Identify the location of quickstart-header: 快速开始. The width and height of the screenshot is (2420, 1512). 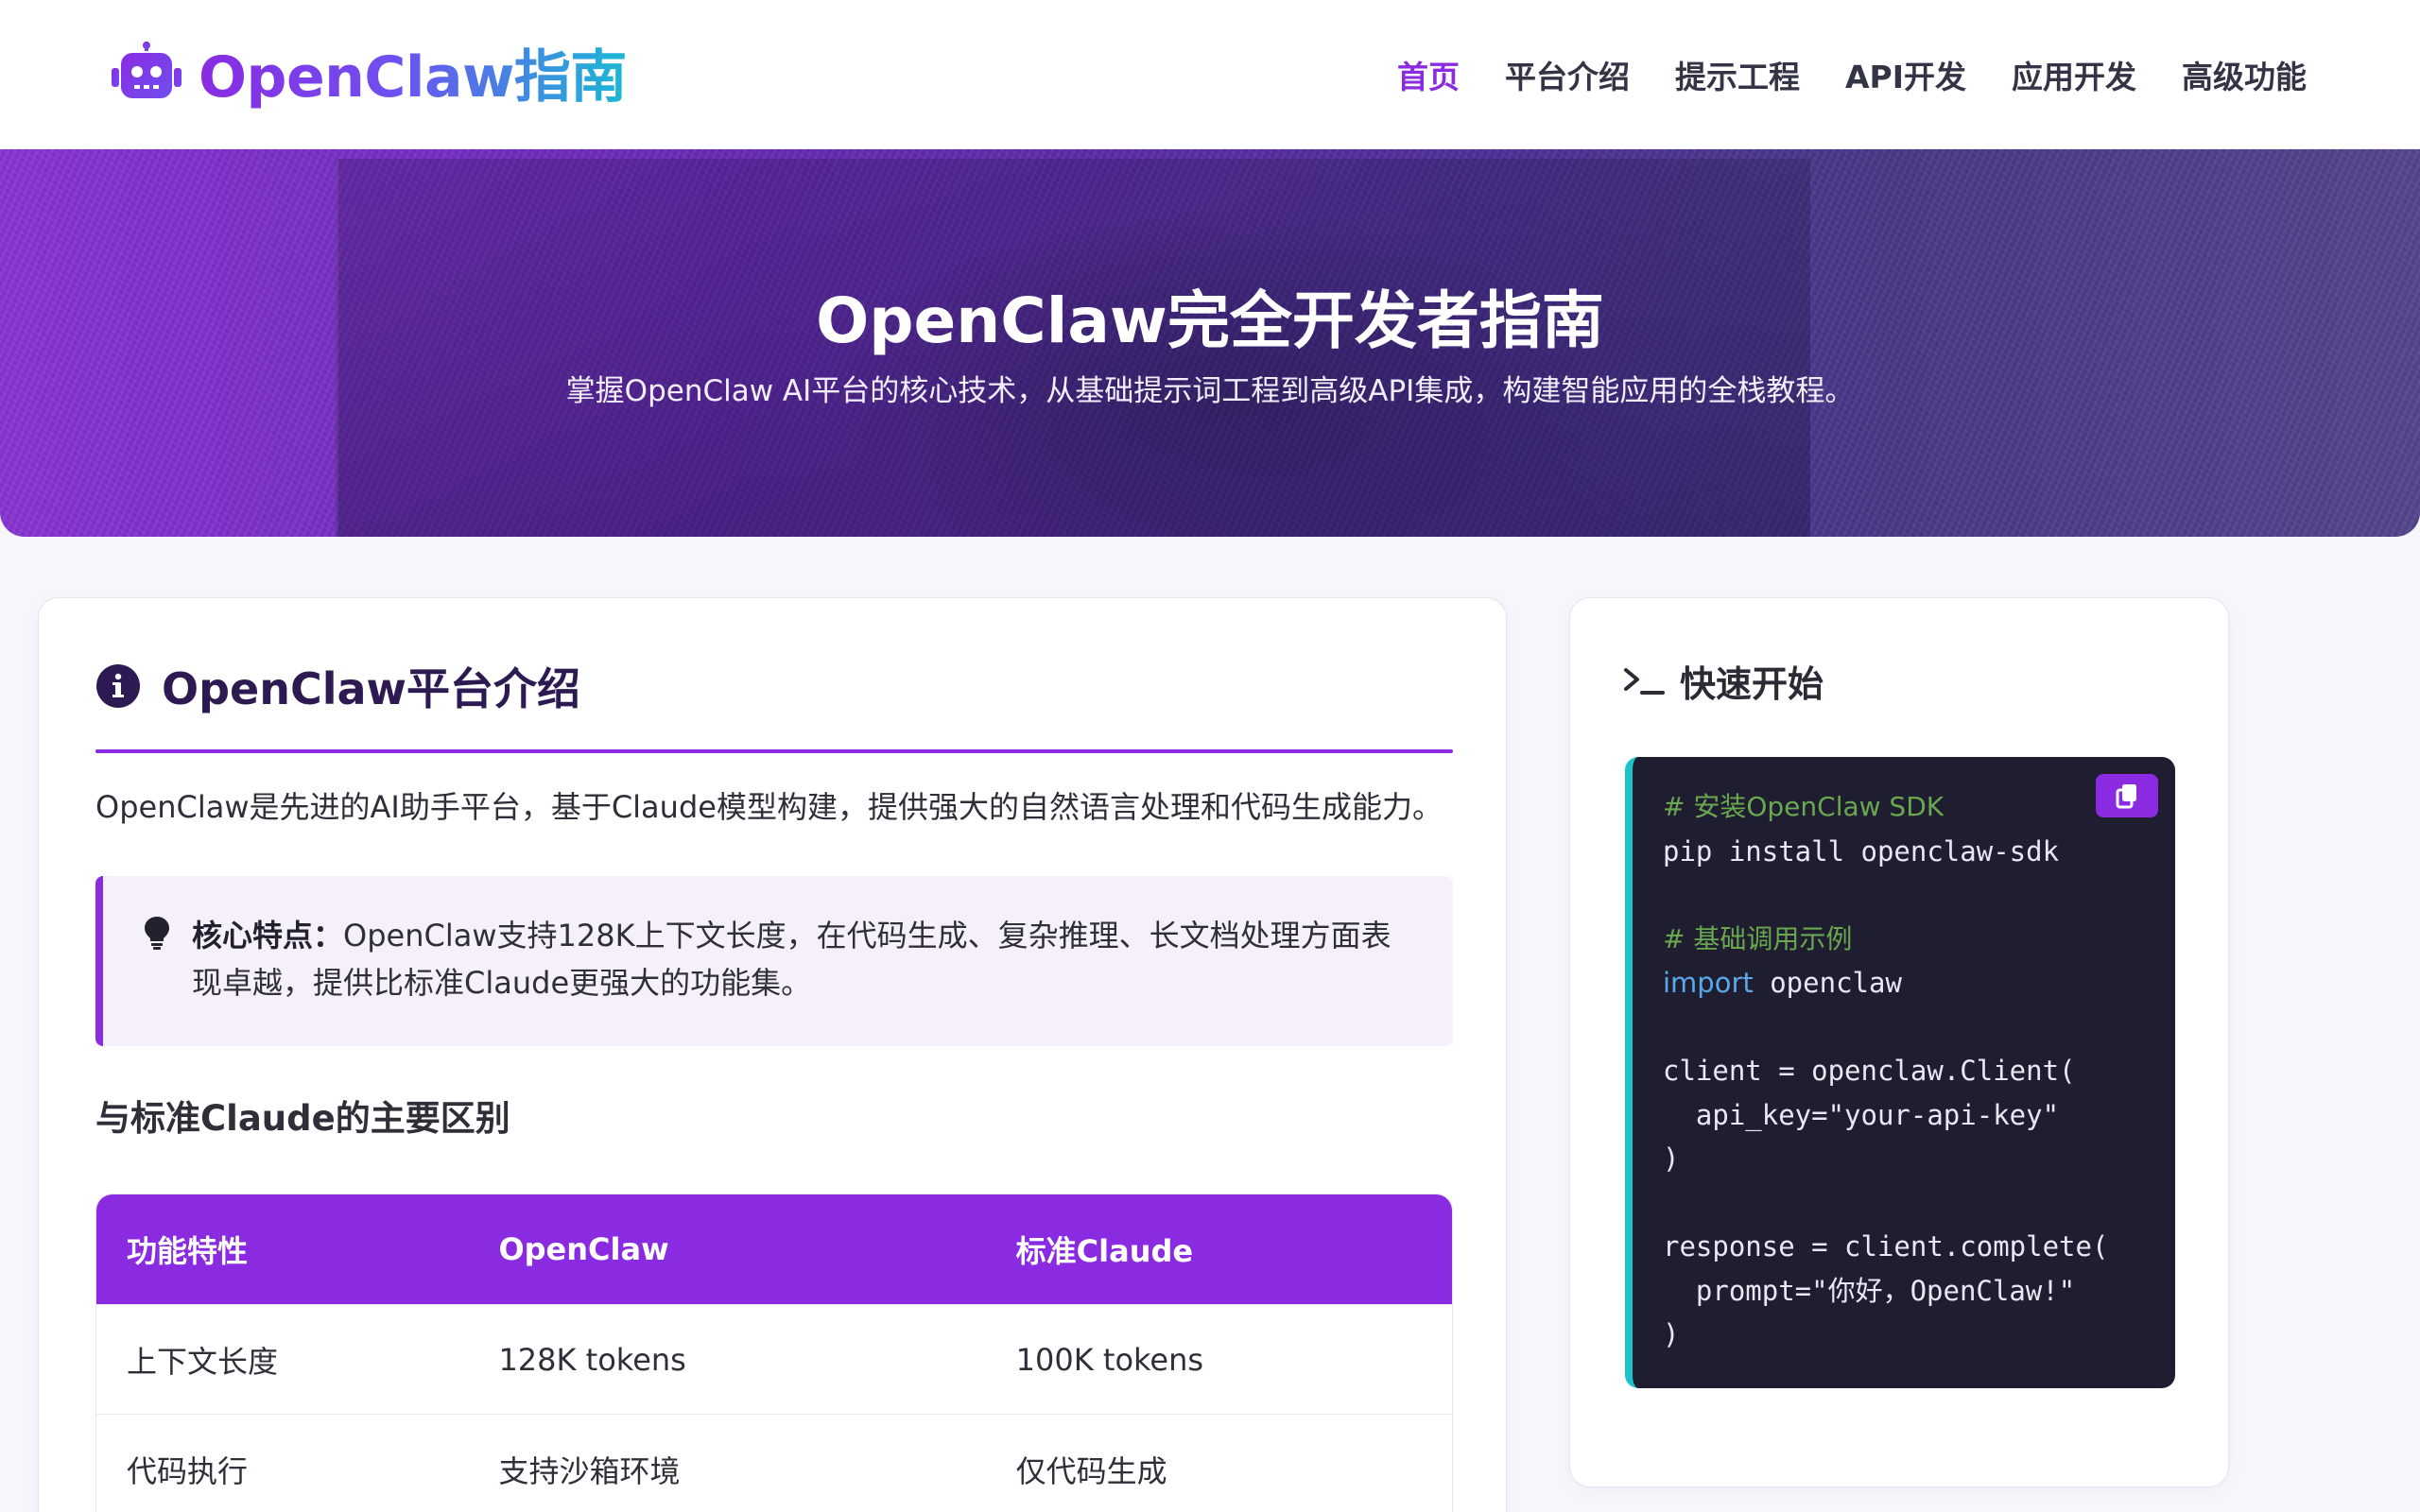
(1723, 681).